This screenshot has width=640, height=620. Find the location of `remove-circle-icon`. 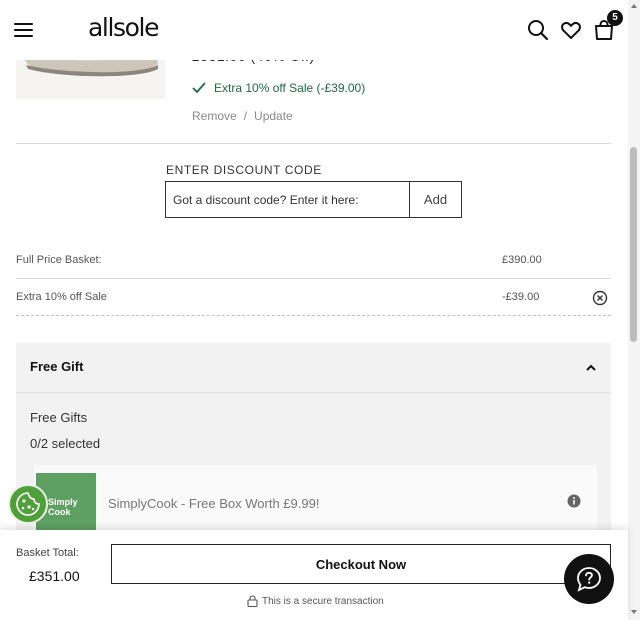

remove-circle-icon is located at coordinates (600, 298).